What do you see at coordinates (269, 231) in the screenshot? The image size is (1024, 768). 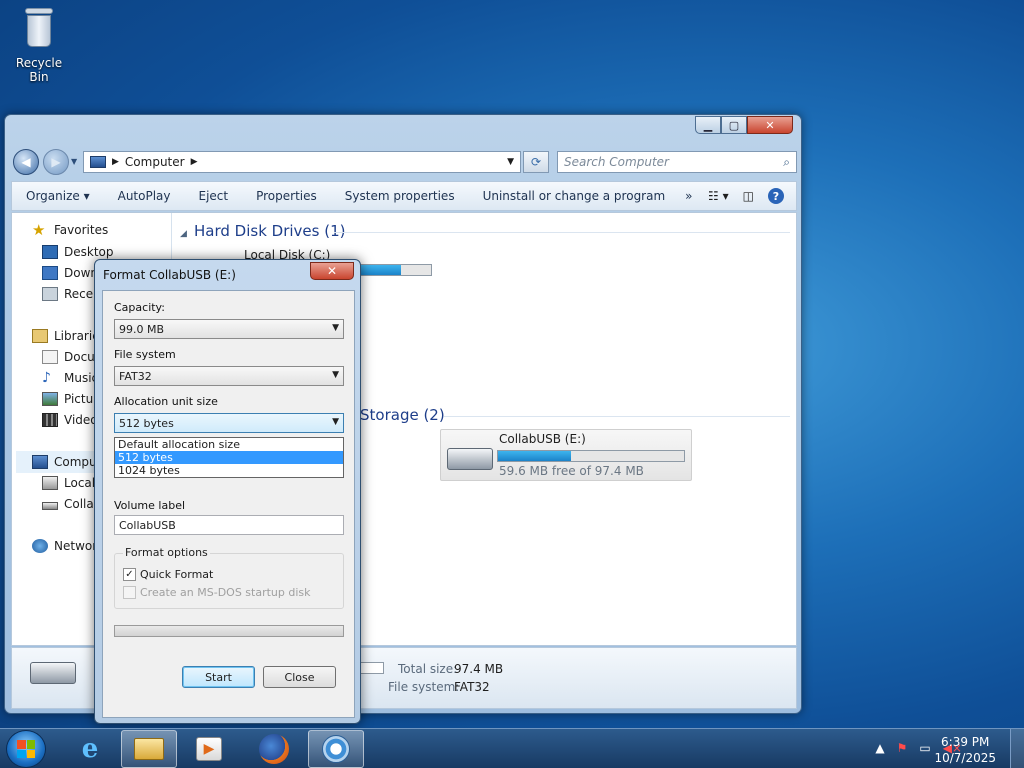 I see `group-hard-disk-drives: Hard Disk Drives (1)` at bounding box center [269, 231].